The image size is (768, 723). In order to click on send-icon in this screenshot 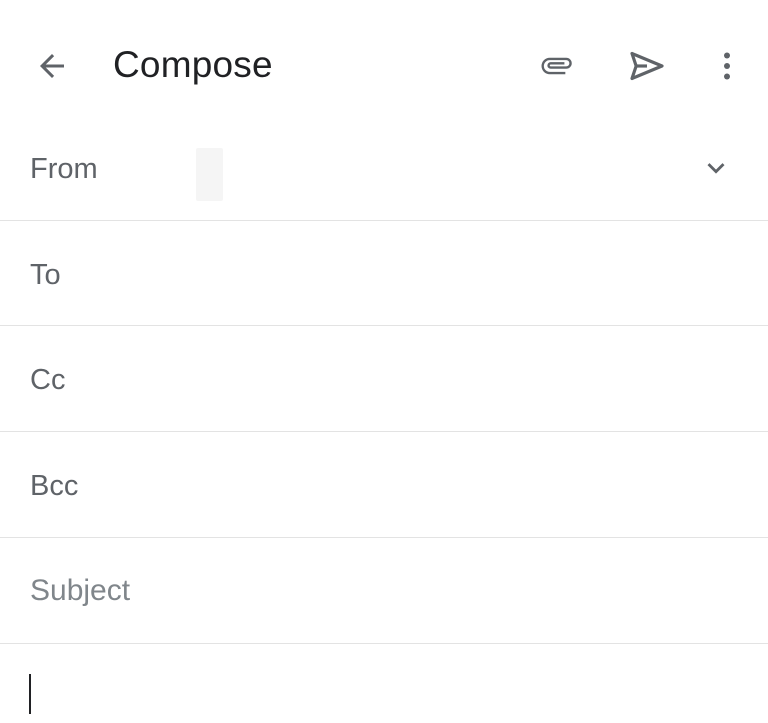, I will do `click(647, 66)`.